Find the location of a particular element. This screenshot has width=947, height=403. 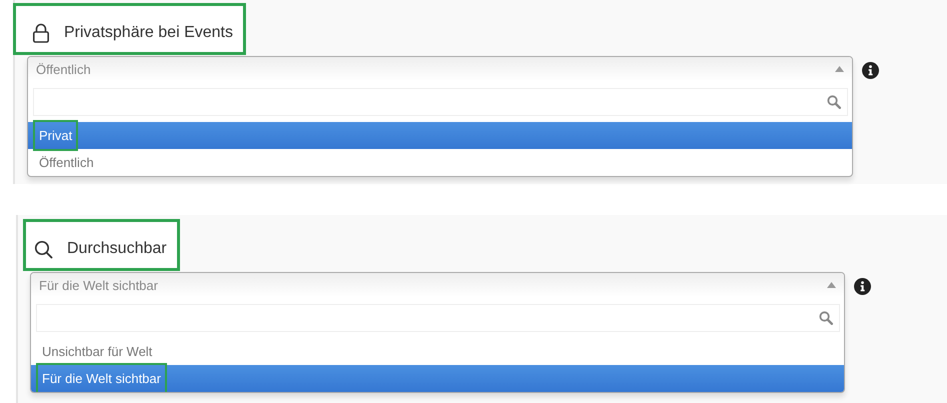

dropdown-option: Unsichtbar für Welt is located at coordinates (437, 351).